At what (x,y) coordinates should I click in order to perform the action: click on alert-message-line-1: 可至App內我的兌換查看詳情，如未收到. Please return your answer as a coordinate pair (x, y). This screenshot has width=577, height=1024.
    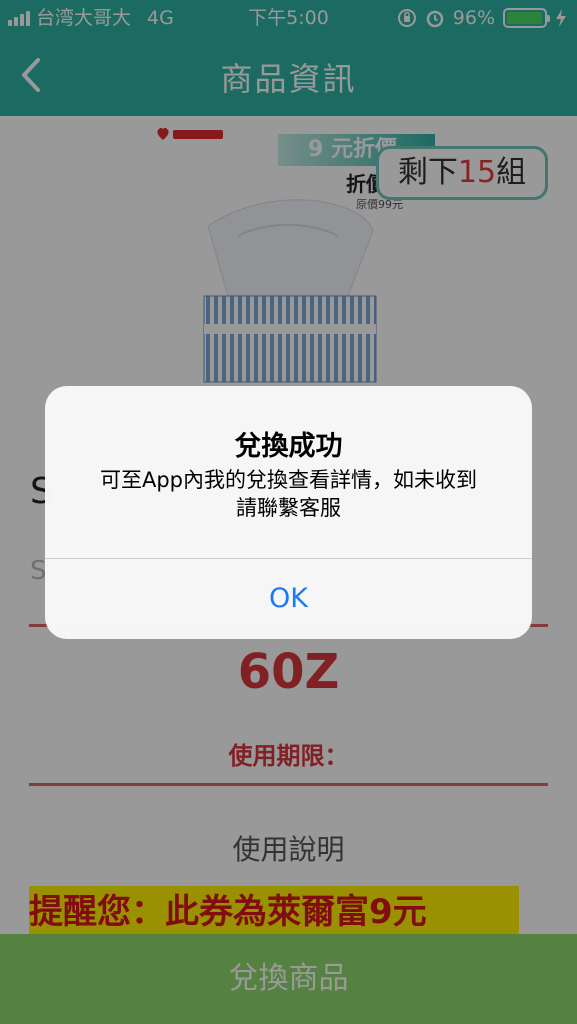
    Looking at the image, I should click on (288, 480).